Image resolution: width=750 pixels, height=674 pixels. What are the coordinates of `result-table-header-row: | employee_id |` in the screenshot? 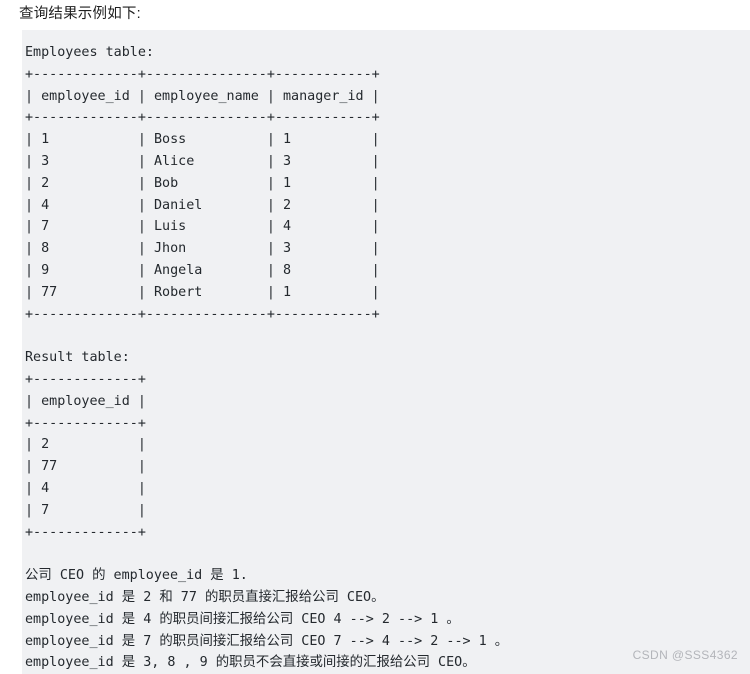 It's located at (85, 401).